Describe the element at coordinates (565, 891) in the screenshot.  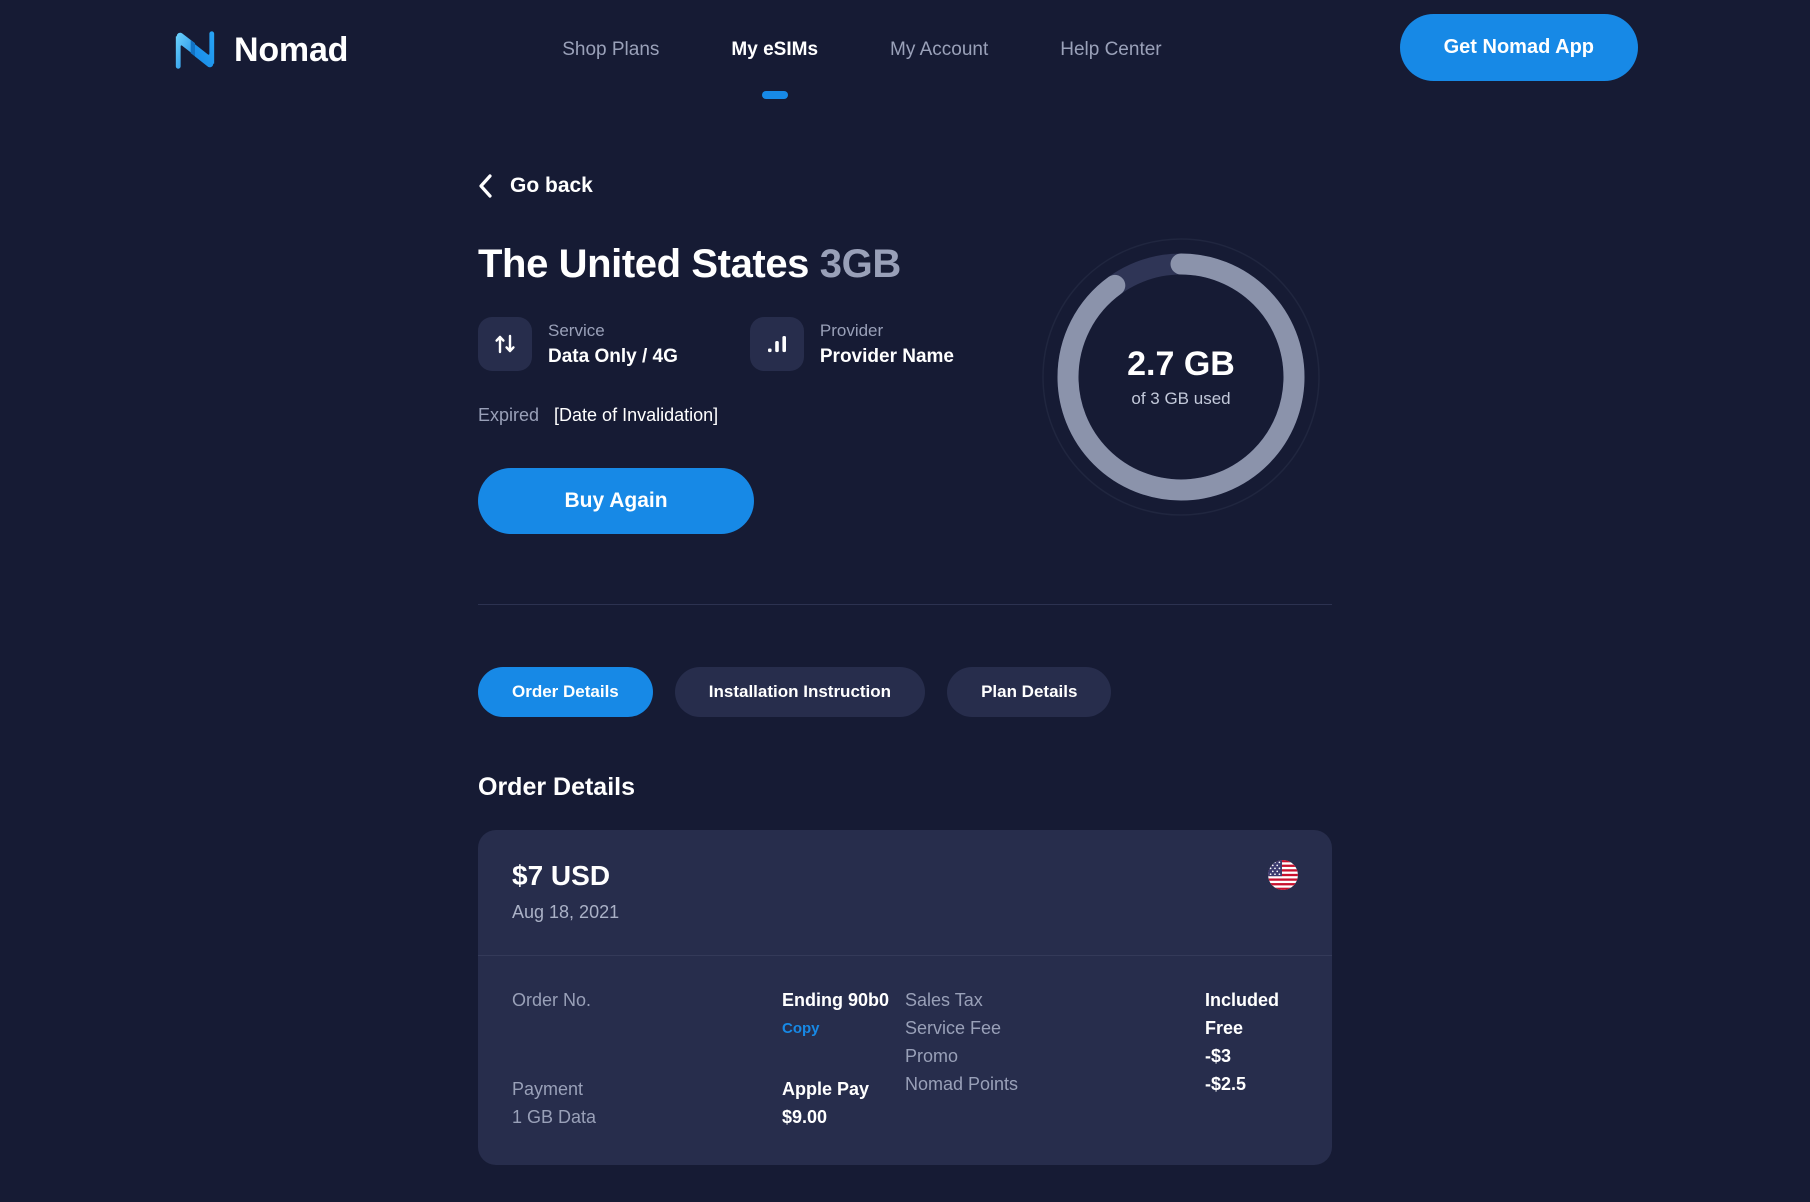
I see `order-summary: $7 USD Aug 18, 2021` at that location.